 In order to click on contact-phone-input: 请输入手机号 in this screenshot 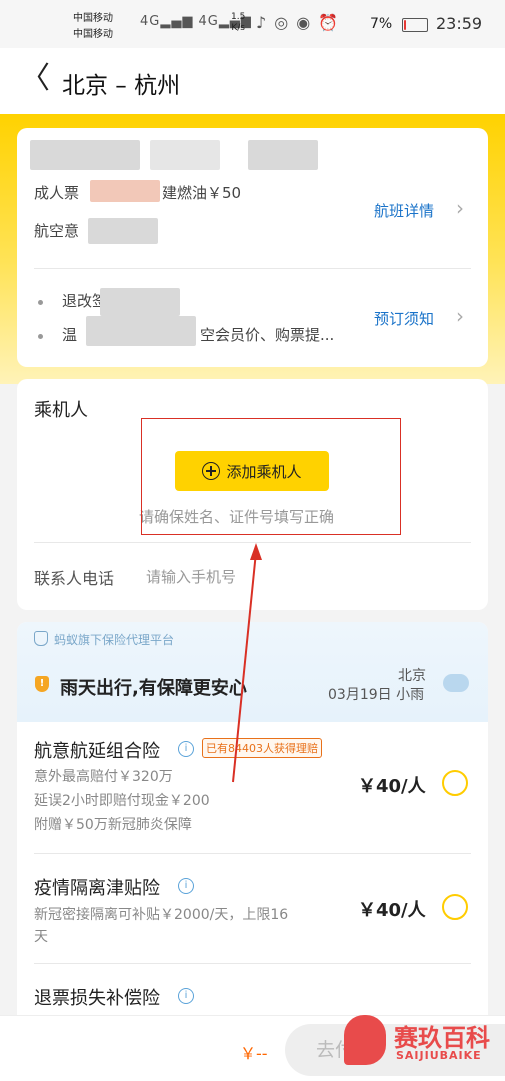, I will do `click(191, 576)`.